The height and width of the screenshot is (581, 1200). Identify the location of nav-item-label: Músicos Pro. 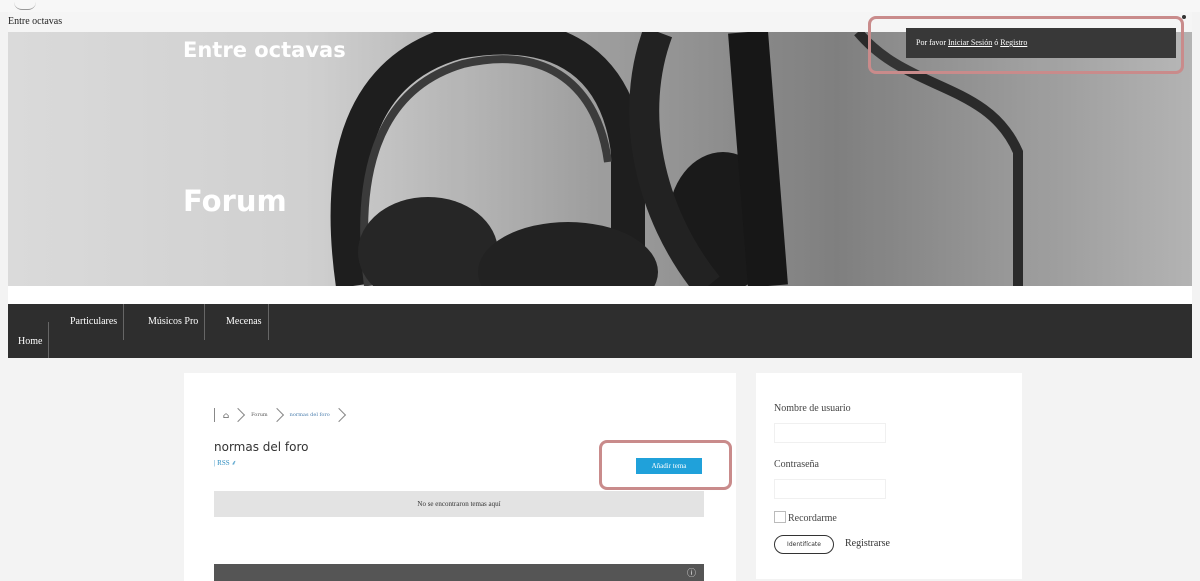
(173, 321).